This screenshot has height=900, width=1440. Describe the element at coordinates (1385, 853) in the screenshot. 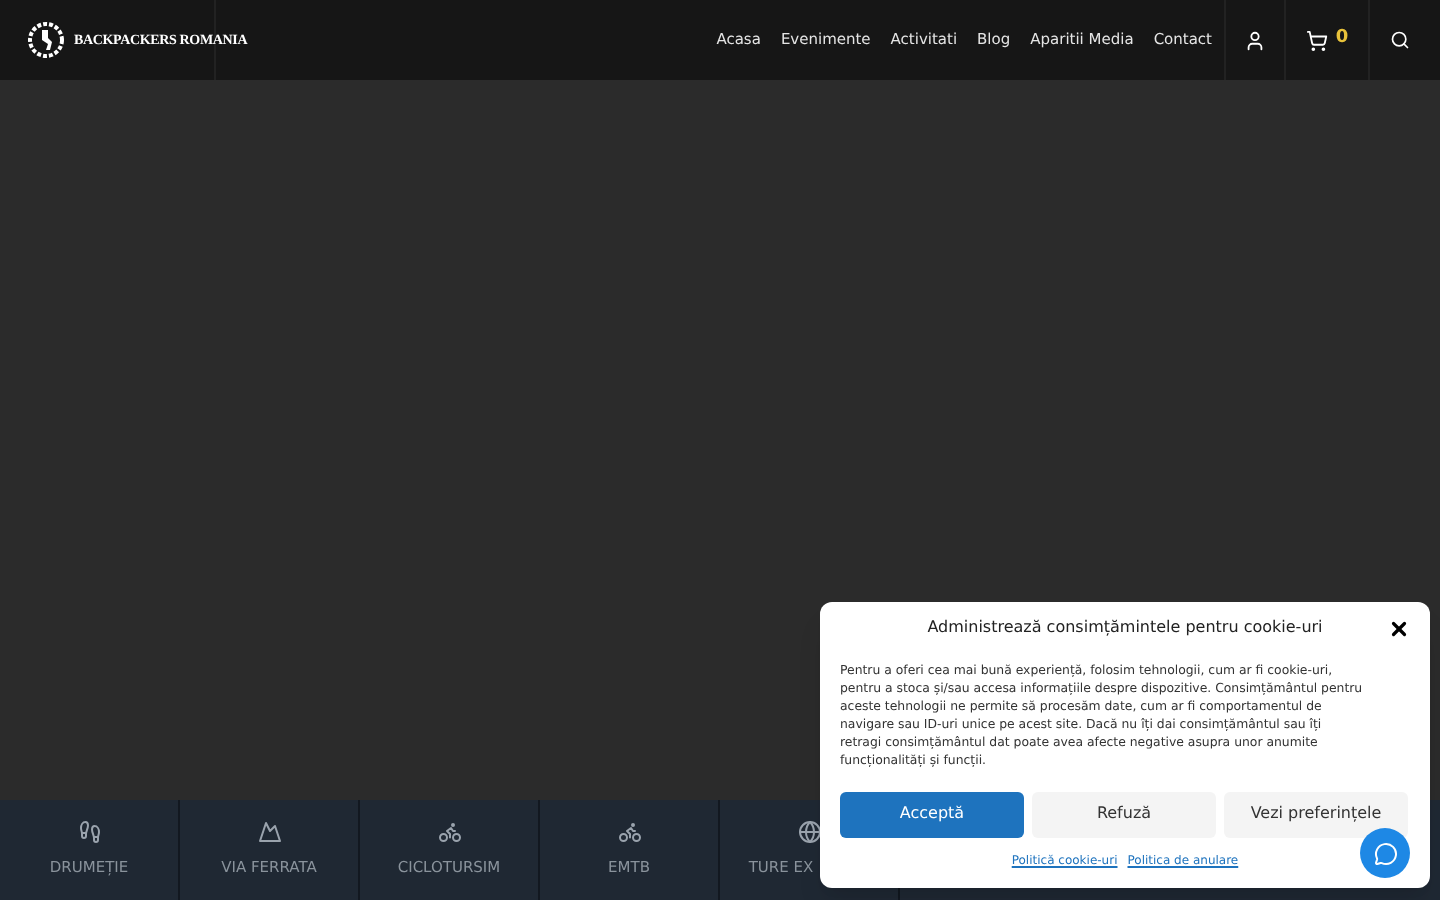

I see `chat-icon` at that location.